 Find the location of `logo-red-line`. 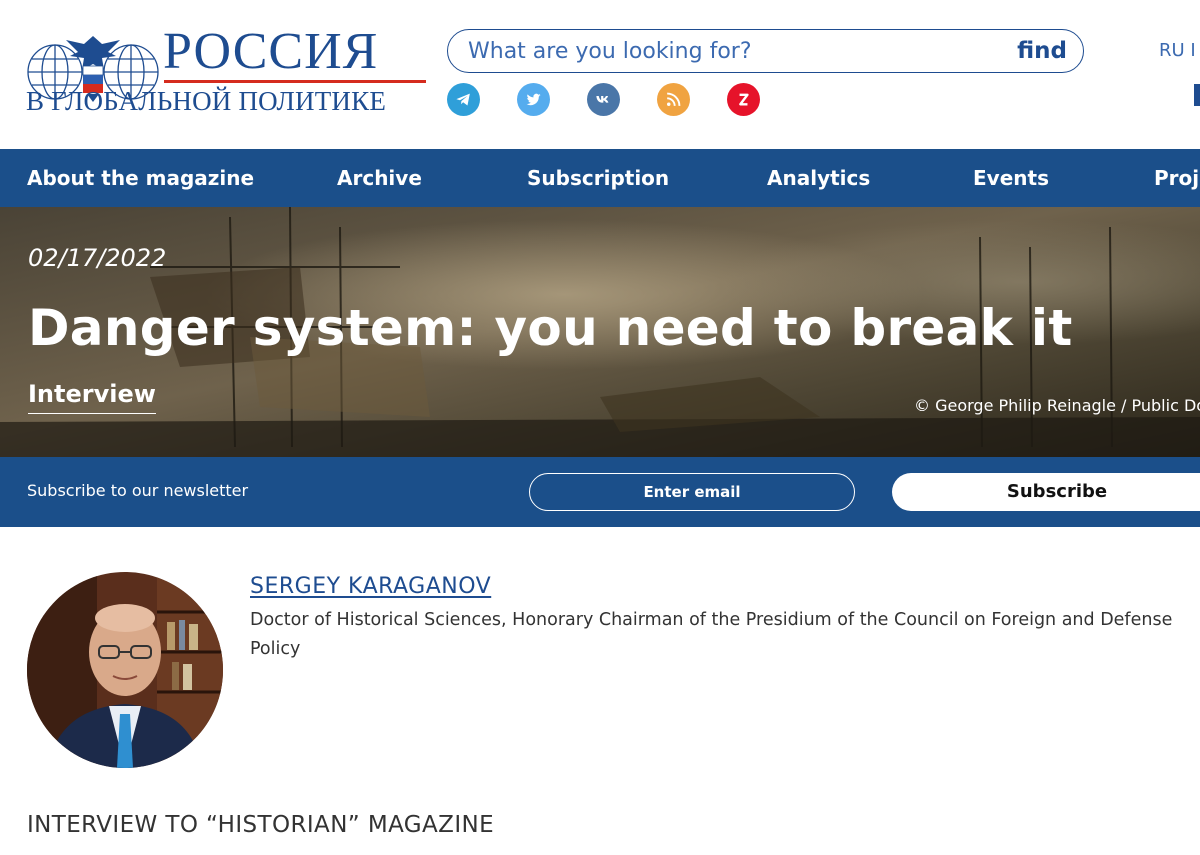

logo-red-line is located at coordinates (295, 81).